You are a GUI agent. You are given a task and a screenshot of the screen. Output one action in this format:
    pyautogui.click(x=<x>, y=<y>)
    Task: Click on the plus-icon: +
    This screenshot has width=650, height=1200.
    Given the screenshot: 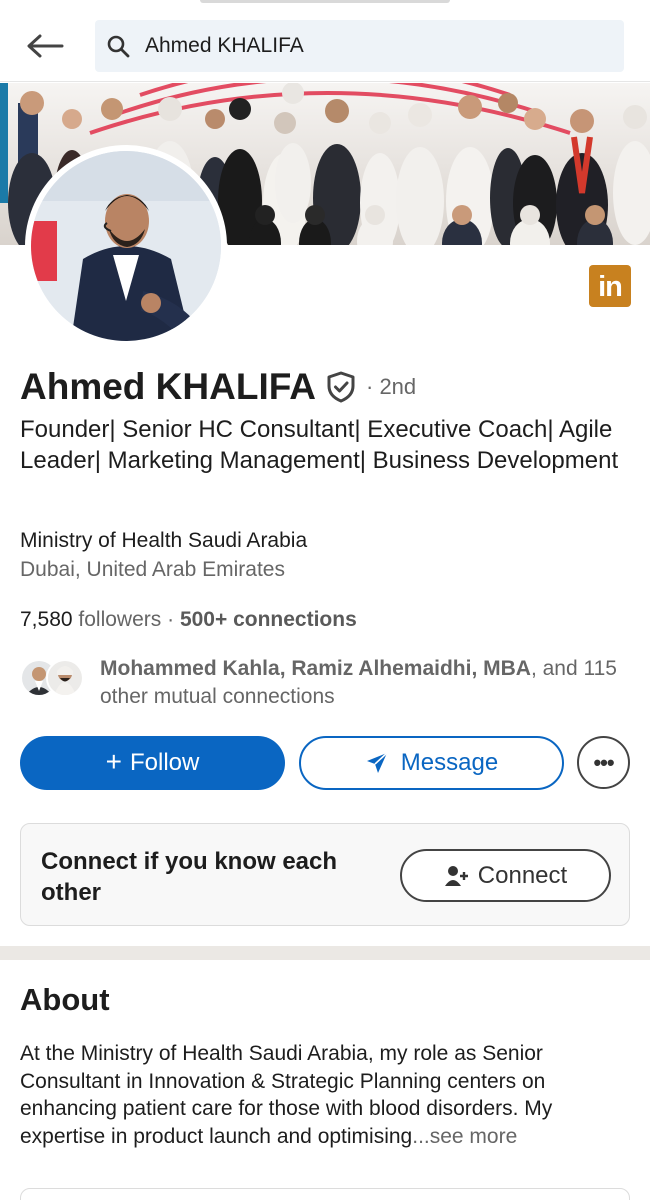 What is the action you would take?
    pyautogui.click(x=113, y=761)
    